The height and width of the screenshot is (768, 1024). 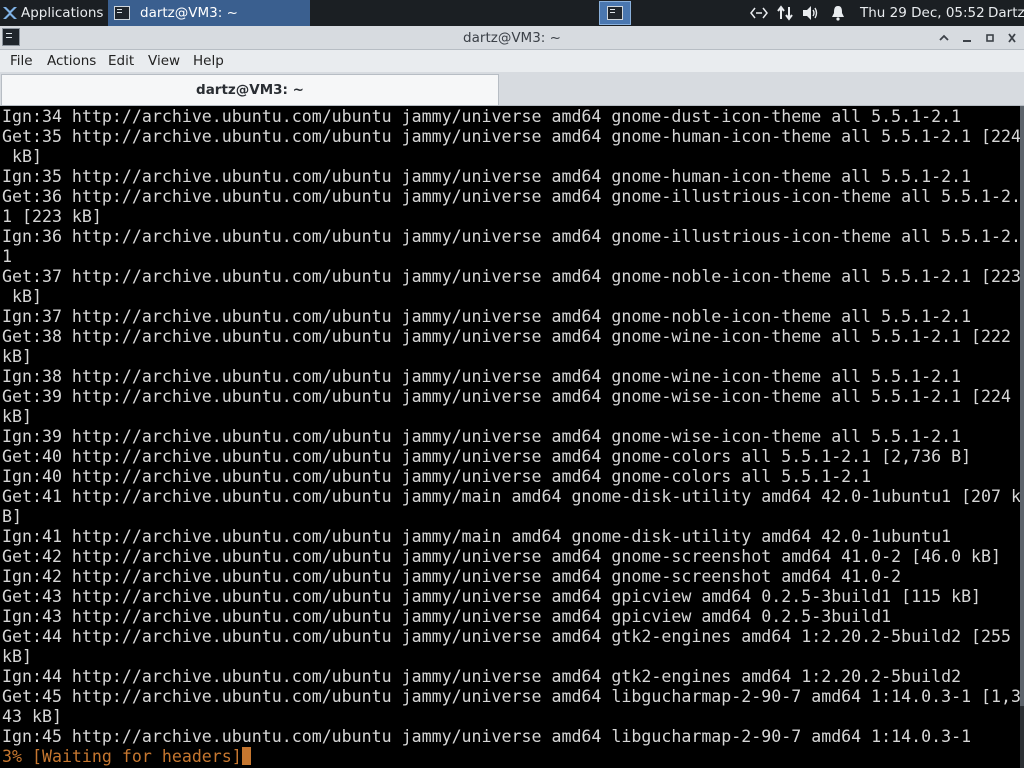 I want to click on shade-button, so click(x=944, y=38).